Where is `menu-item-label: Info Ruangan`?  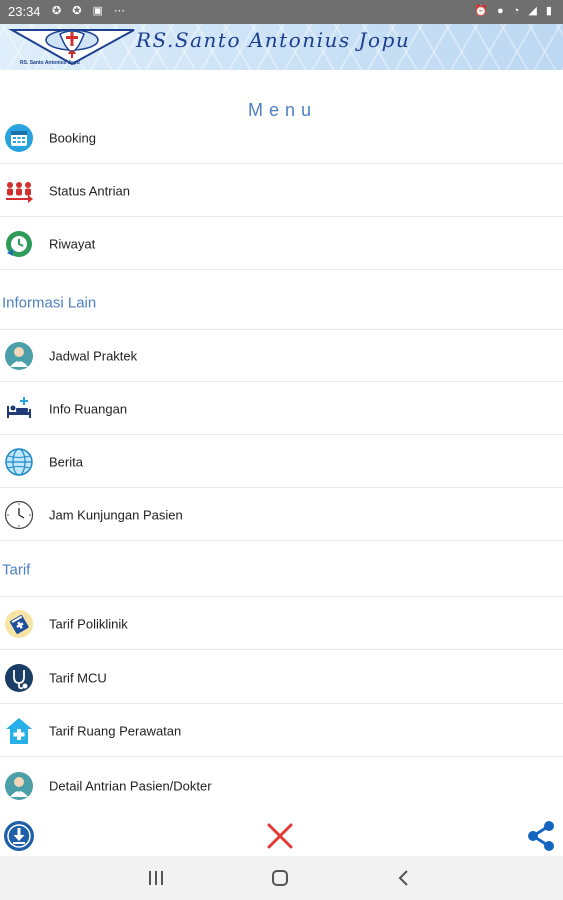
menu-item-label: Info Ruangan is located at coordinates (88, 408).